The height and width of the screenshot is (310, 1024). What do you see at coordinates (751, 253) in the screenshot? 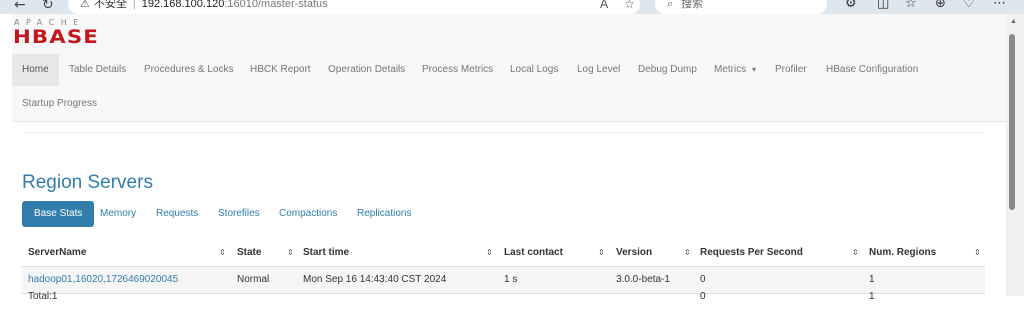
I see `column-header-requests-per-second: Requests Per Second` at bounding box center [751, 253].